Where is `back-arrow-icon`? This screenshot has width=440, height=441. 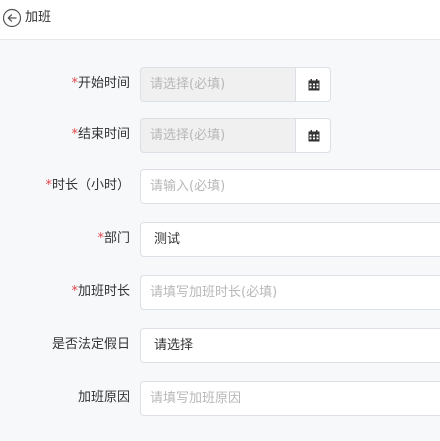 back-arrow-icon is located at coordinates (12, 18).